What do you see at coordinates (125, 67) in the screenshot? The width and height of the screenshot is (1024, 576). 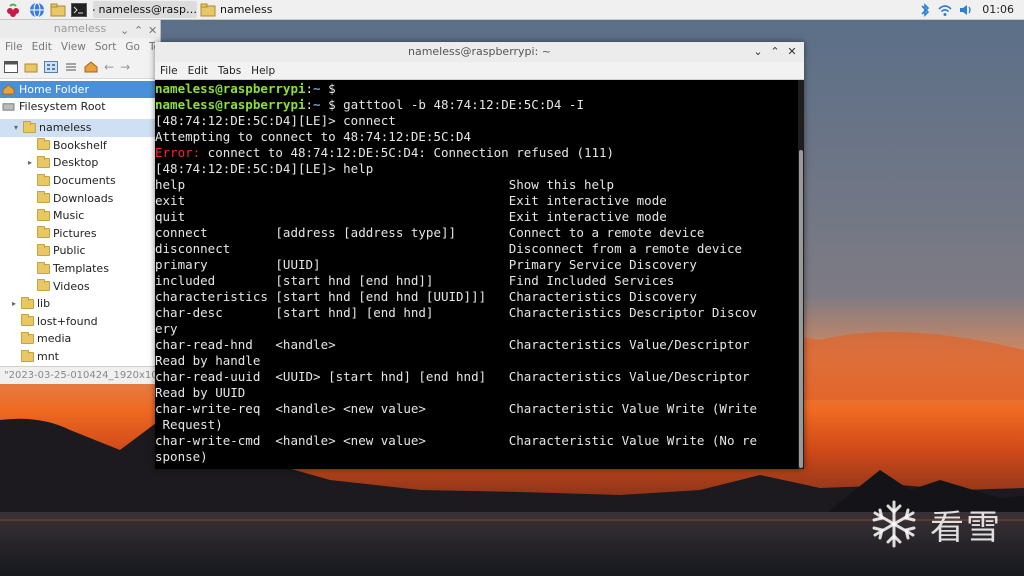 I see `forward-icon: →` at bounding box center [125, 67].